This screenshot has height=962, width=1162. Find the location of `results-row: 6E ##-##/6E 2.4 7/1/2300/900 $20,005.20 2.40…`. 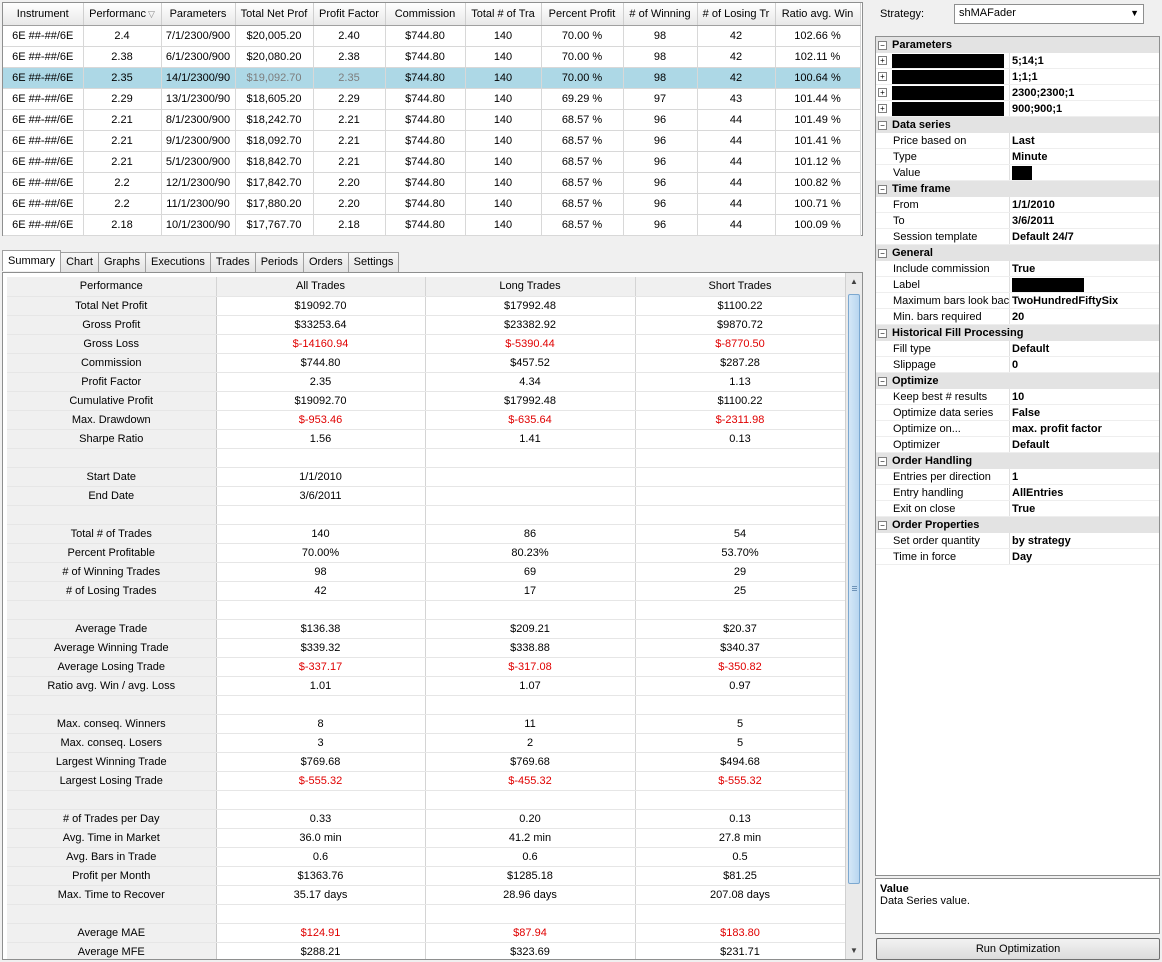

results-row: 6E ##-##/6E 2.4 7/1/2300/900 $20,005.20 2.40… is located at coordinates (432, 36).